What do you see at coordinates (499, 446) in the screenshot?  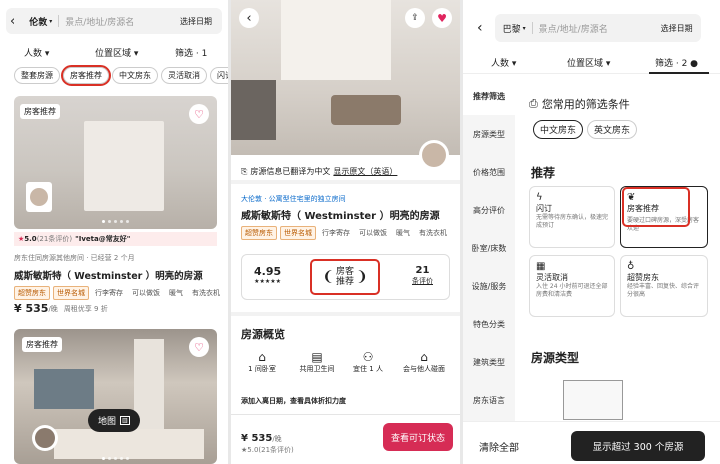 I see `clear-all-button: 清除全部` at bounding box center [499, 446].